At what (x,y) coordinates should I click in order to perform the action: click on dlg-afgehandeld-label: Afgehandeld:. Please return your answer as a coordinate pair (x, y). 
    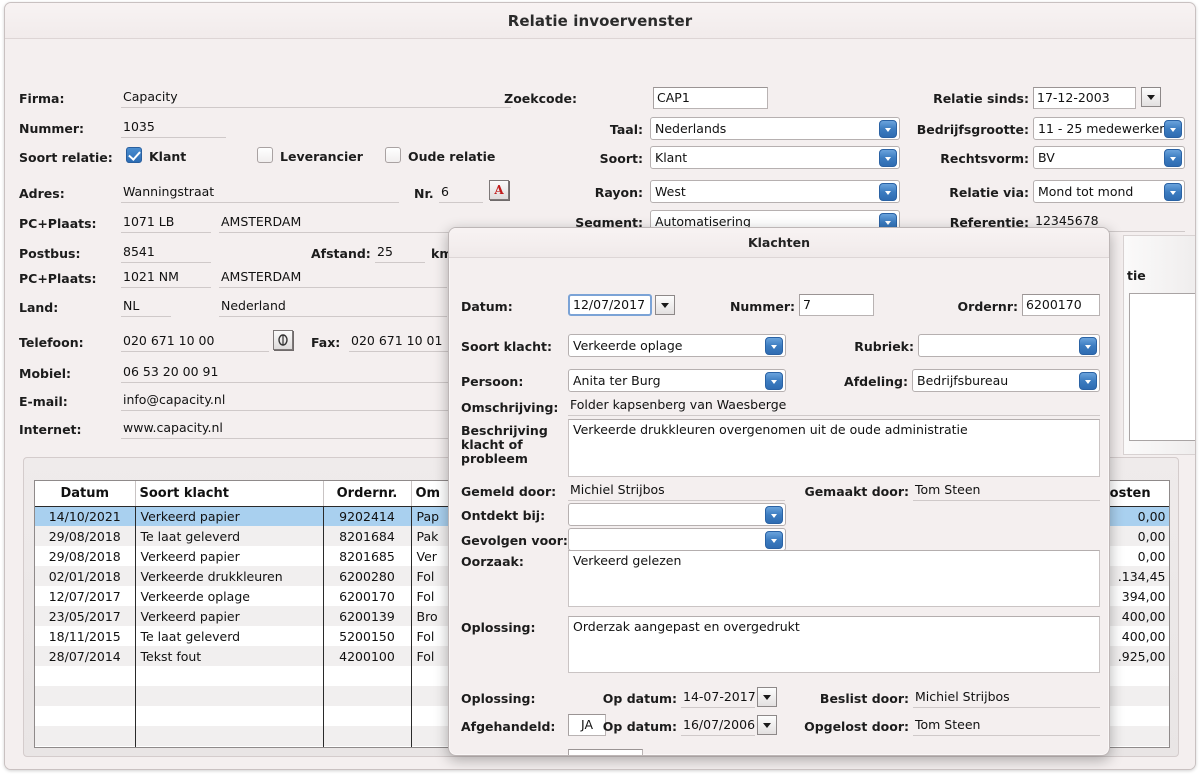
    Looking at the image, I should click on (508, 726).